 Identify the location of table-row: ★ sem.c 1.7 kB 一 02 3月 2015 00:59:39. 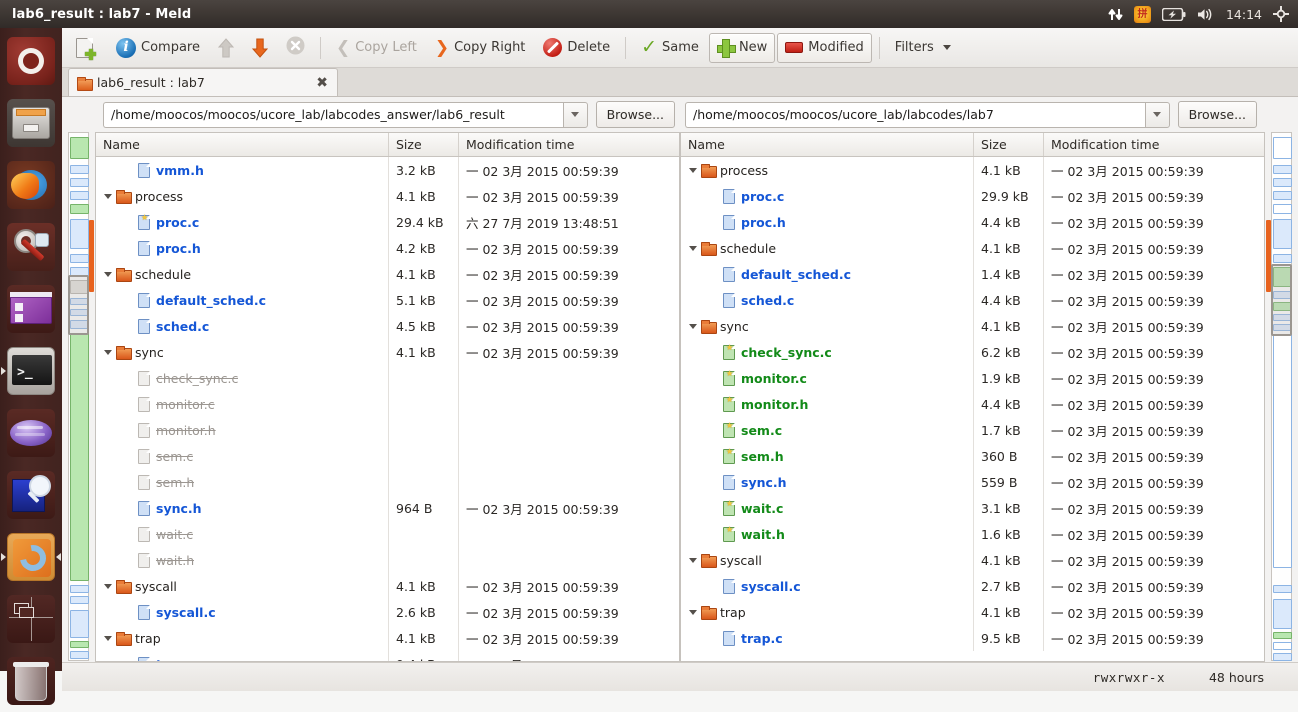
(972, 430).